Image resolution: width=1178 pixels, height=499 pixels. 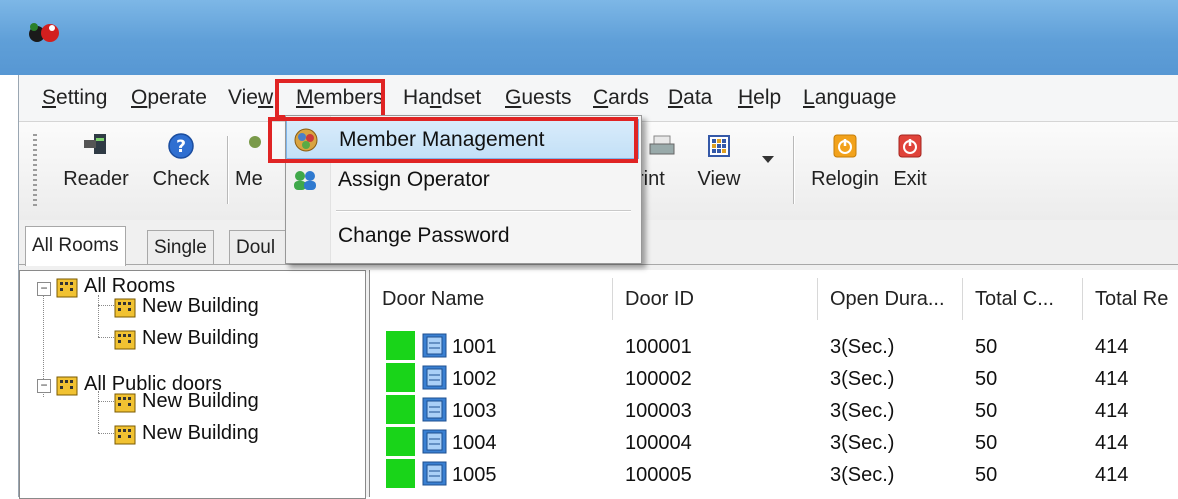 What do you see at coordinates (305, 180) in the screenshot?
I see `assign-operator-icon` at bounding box center [305, 180].